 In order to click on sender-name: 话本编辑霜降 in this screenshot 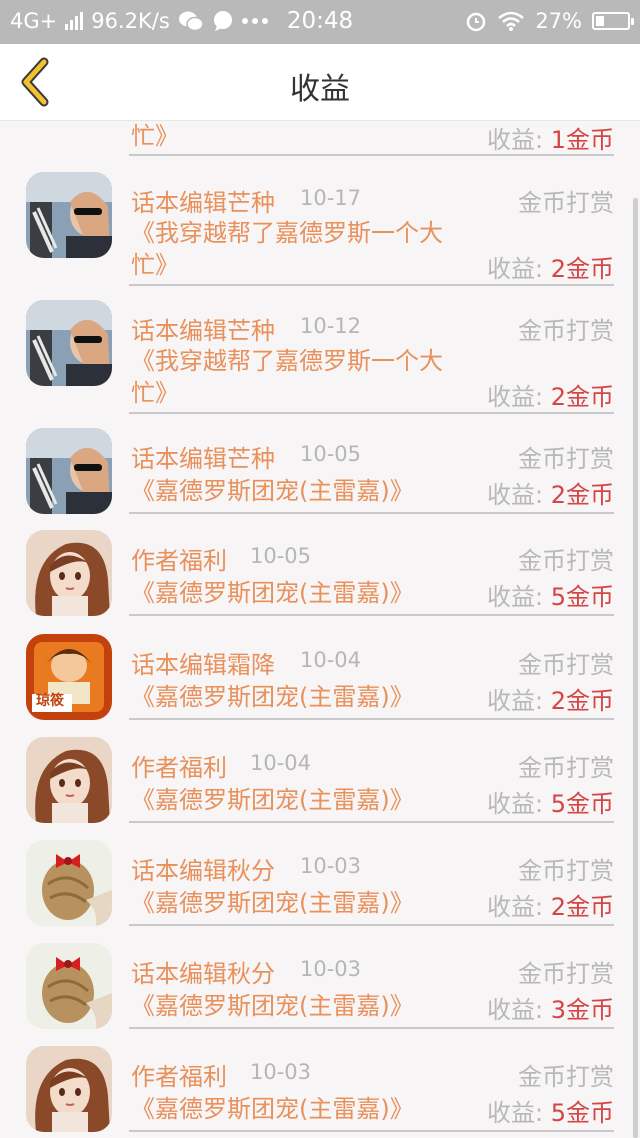, I will do `click(203, 665)`.